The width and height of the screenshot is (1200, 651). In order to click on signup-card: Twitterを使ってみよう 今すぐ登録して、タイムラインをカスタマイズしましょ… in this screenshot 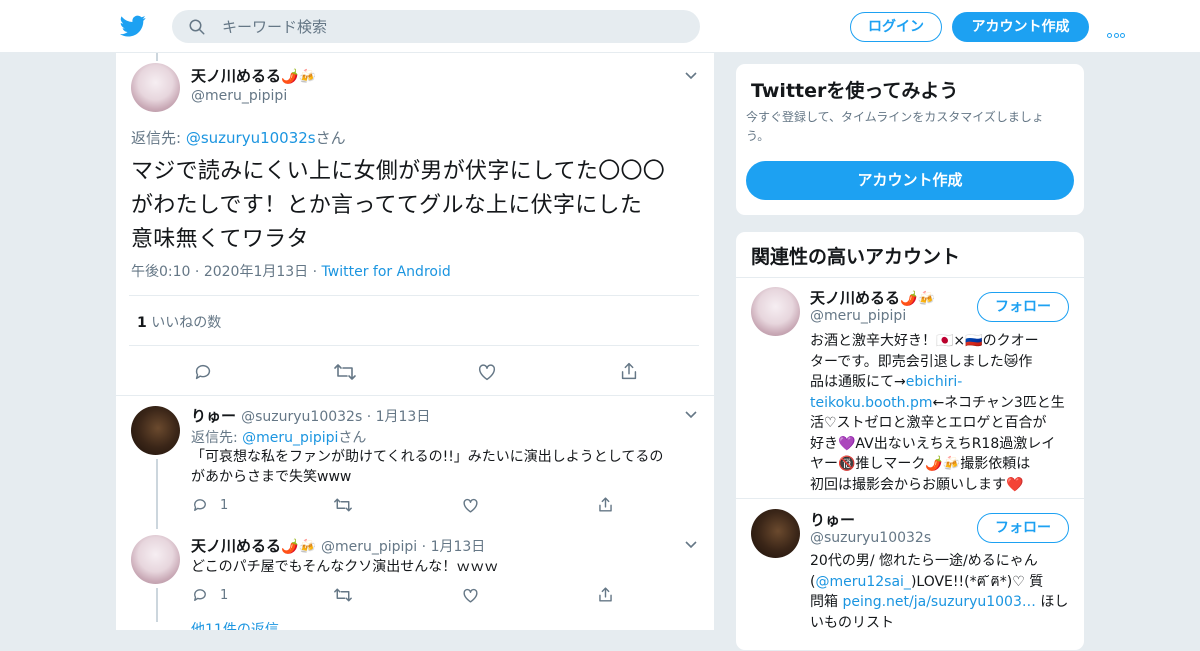, I will do `click(910, 139)`.